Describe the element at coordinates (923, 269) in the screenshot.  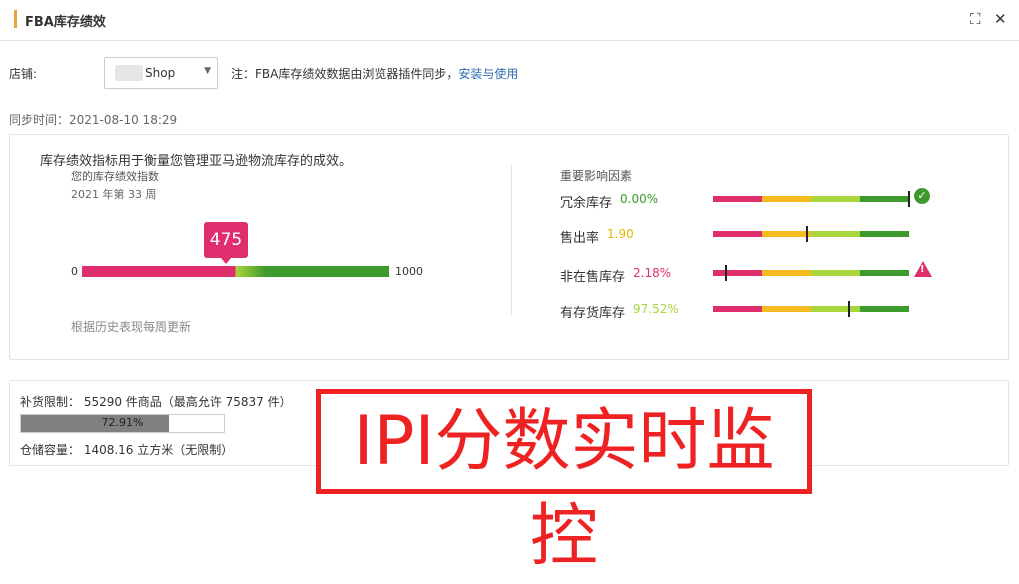
I see `warning-icon: !` at that location.